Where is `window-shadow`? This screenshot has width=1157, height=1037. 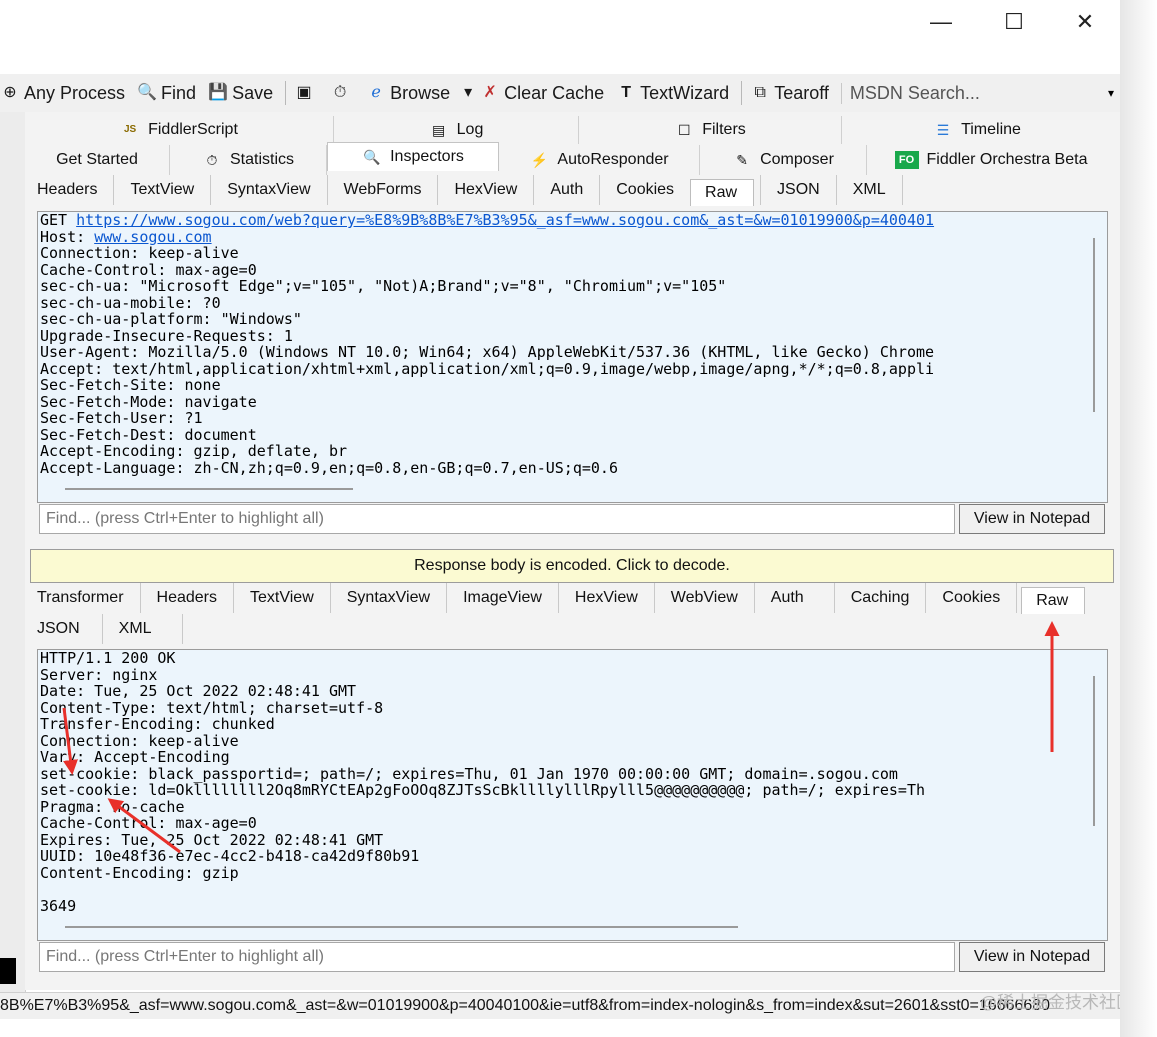
window-shadow is located at coordinates (1138, 518).